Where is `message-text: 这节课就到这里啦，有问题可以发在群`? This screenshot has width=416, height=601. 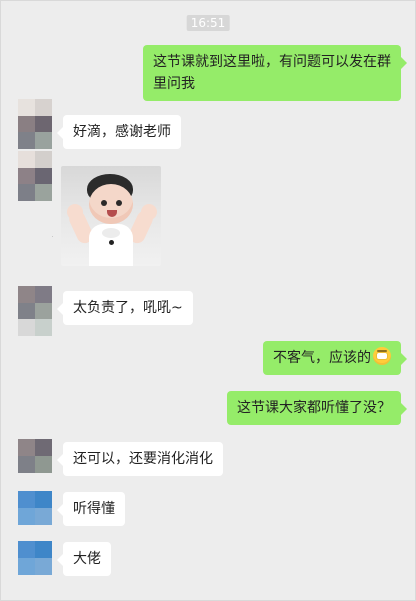 message-text: 这节课就到这里啦，有问题可以发在群 is located at coordinates (272, 62).